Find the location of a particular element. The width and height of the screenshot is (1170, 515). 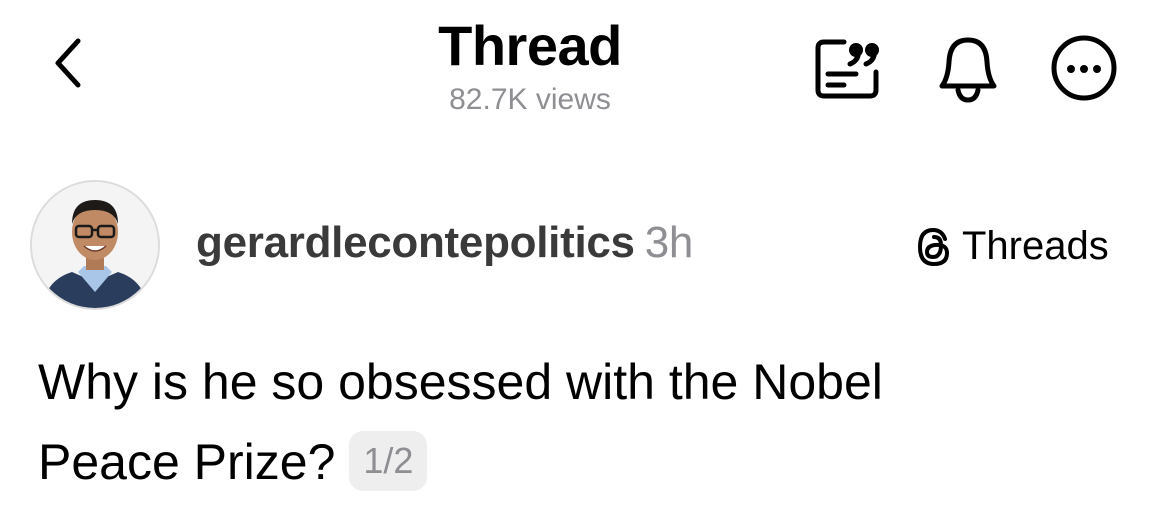

author-line: gerardlecontepolitics 3h is located at coordinates (444, 243).